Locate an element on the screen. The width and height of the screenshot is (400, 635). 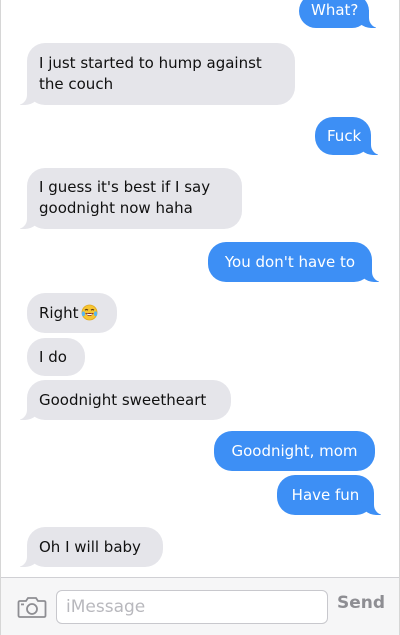
message-bubble-outgoing: Goodnight, mom is located at coordinates (294, 451).